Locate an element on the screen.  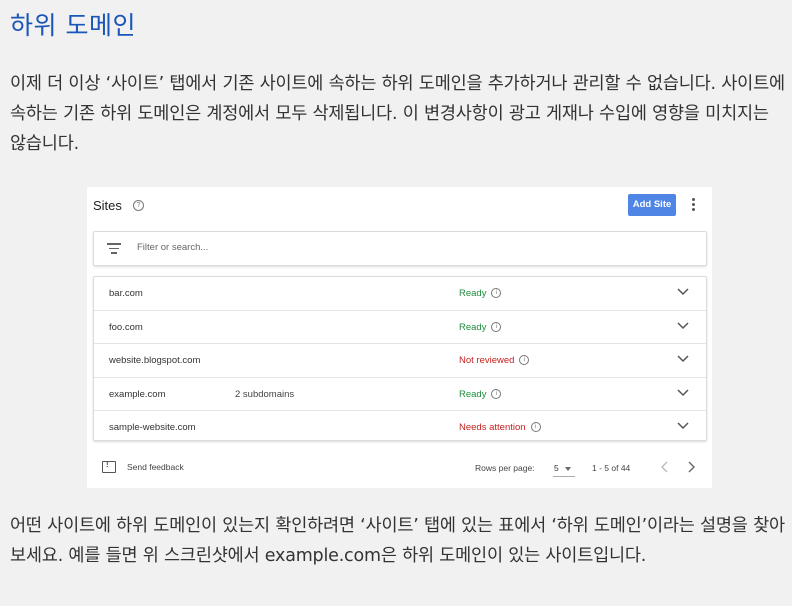
site-status-label: Not reviewed is located at coordinates (487, 360).